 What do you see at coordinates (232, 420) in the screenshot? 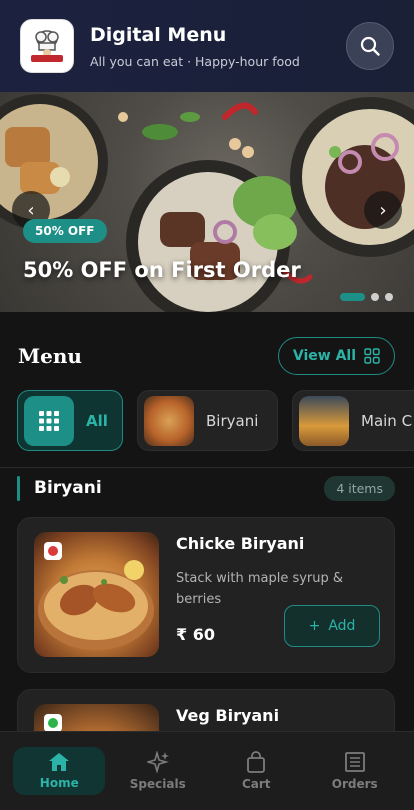
I see `category-label: Biryani` at bounding box center [232, 420].